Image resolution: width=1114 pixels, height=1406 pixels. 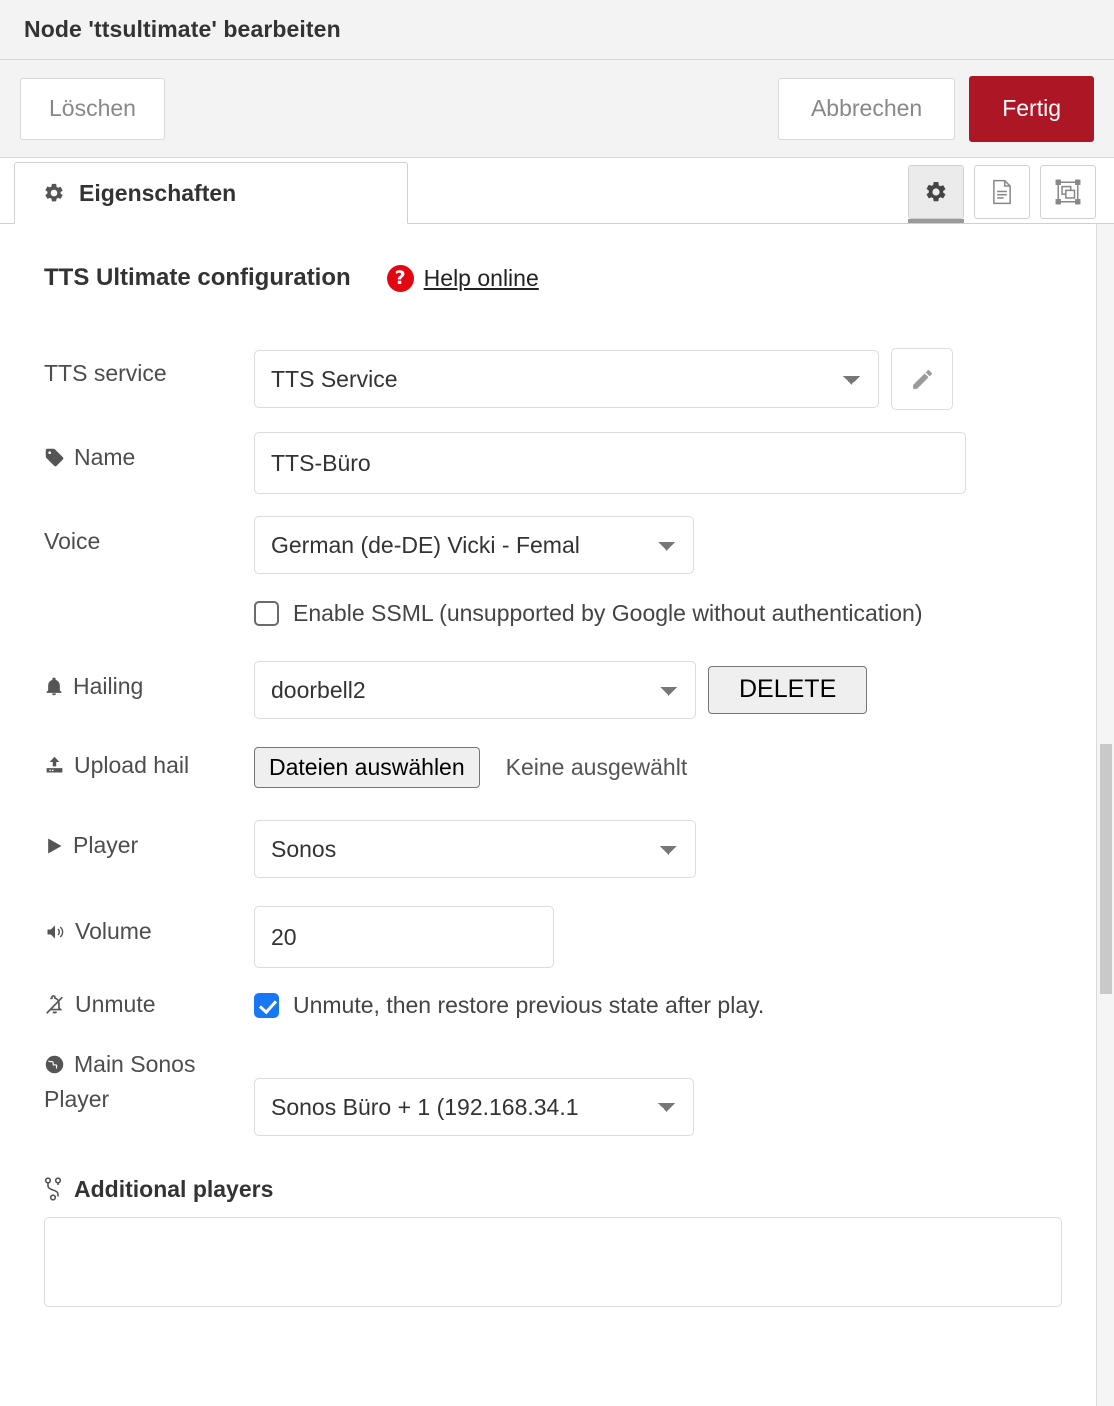 What do you see at coordinates (553, 1261) in the screenshot?
I see `additional-players-textarea` at bounding box center [553, 1261].